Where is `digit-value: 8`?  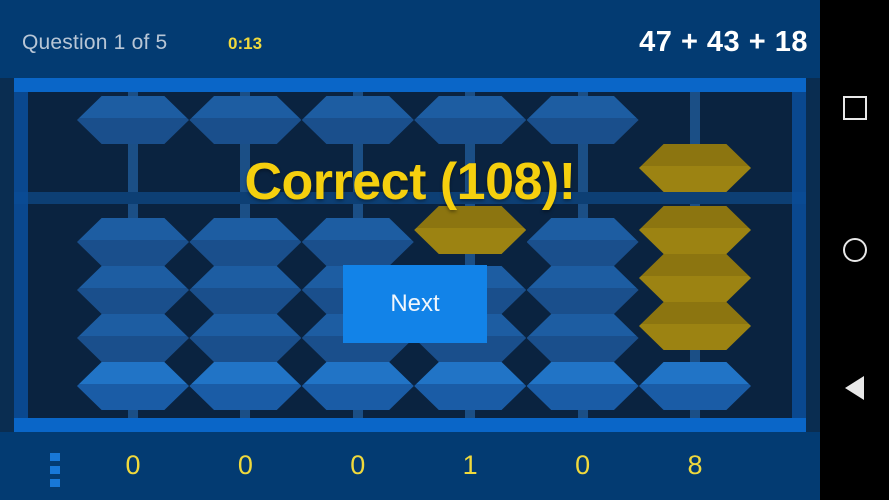 digit-value: 8 is located at coordinates (695, 465).